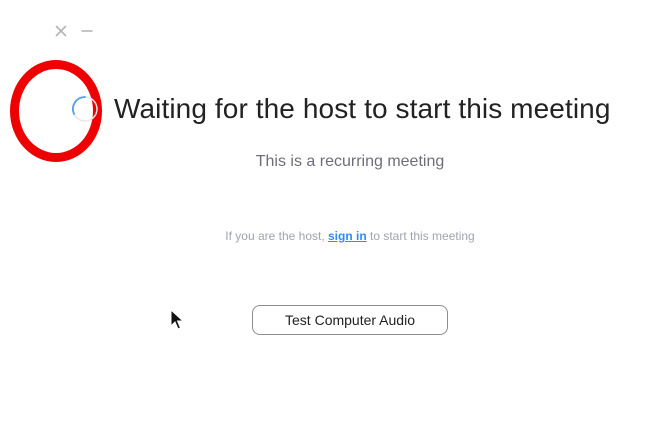  I want to click on mouse-cursor-icon, so click(177, 319).